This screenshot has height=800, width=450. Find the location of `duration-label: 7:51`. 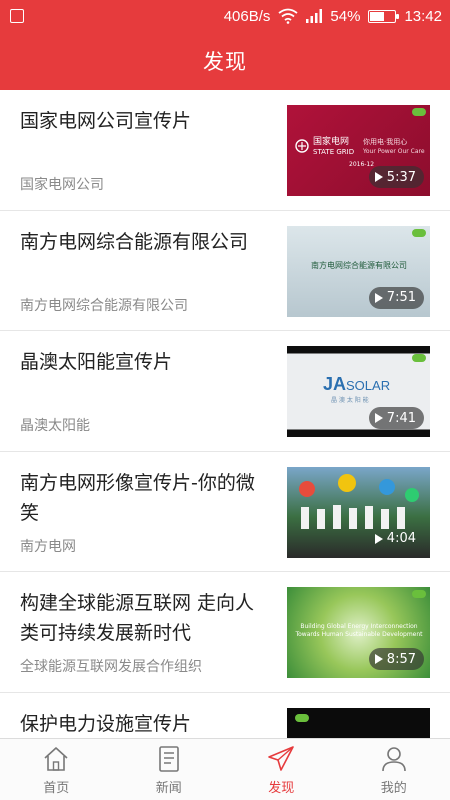

duration-label: 7:51 is located at coordinates (401, 297).